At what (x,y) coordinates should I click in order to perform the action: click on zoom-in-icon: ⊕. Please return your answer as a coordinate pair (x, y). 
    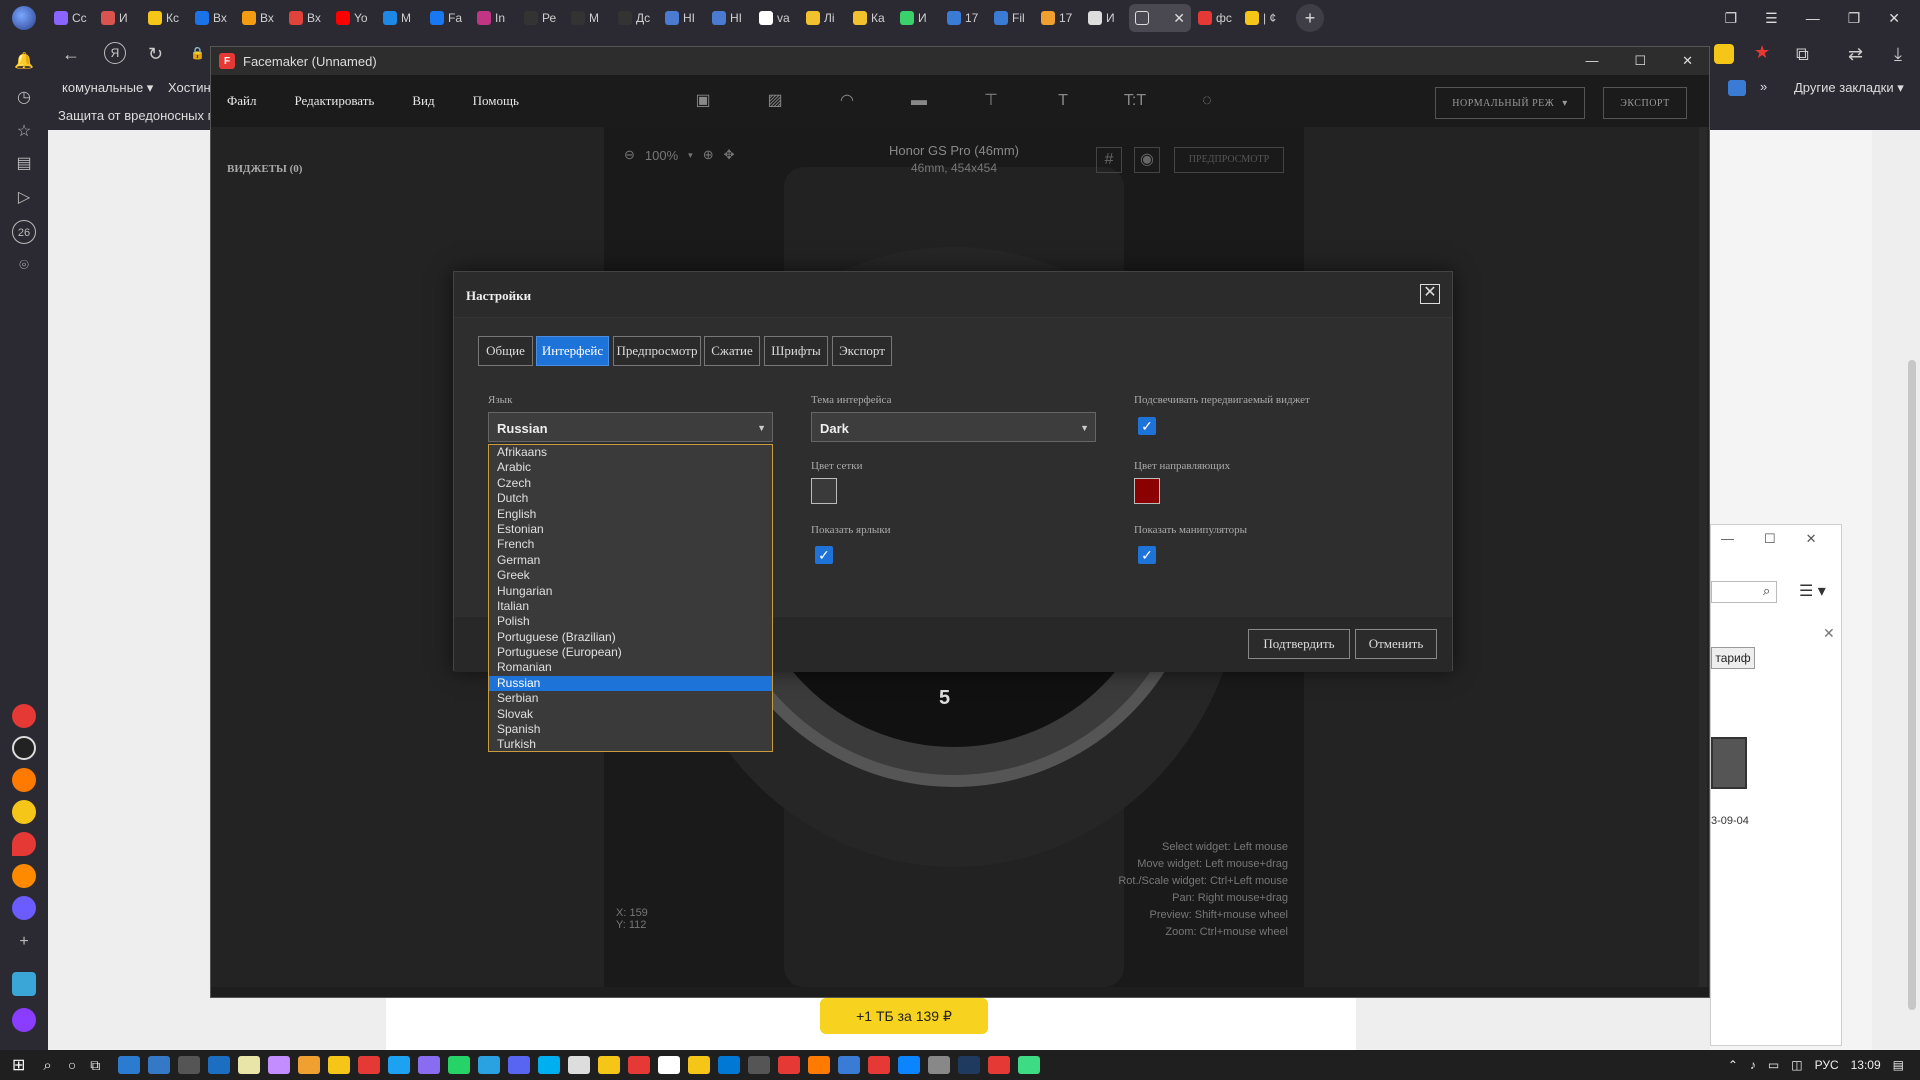
    Looking at the image, I should click on (708, 155).